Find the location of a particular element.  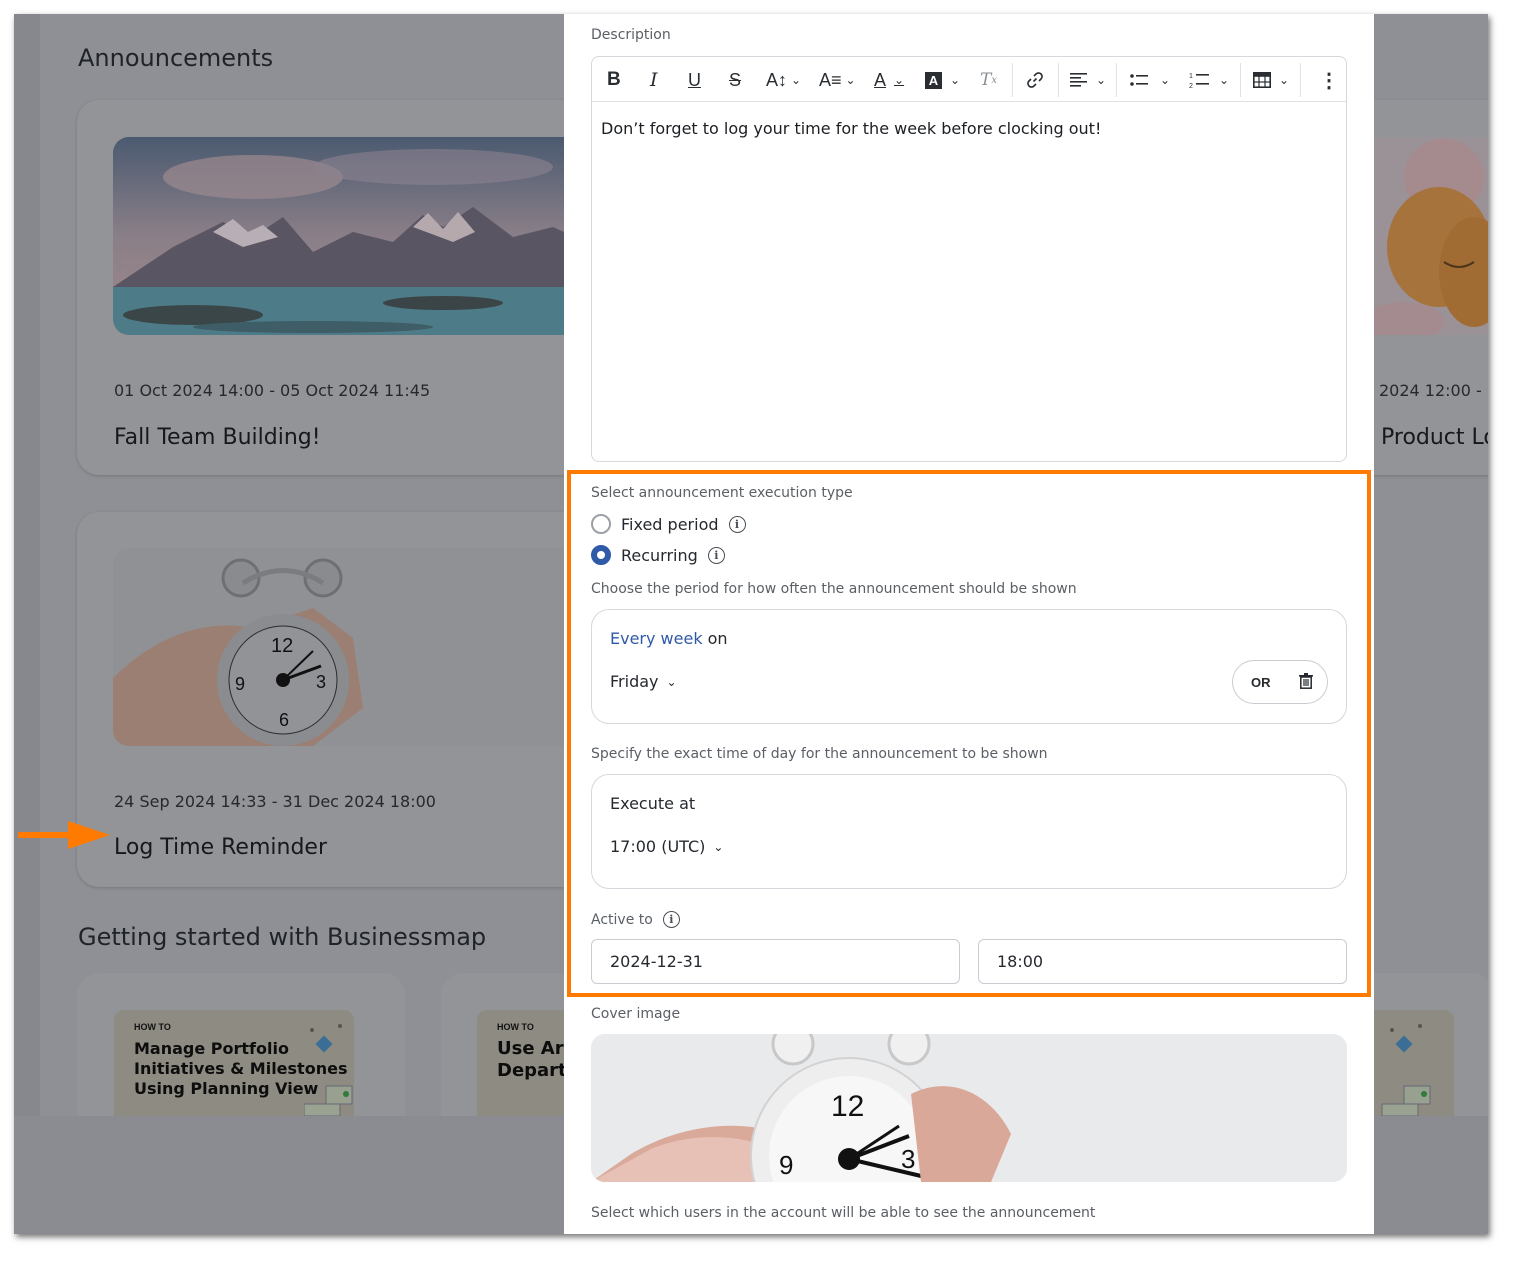

trash-icon is located at coordinates (1306, 682).